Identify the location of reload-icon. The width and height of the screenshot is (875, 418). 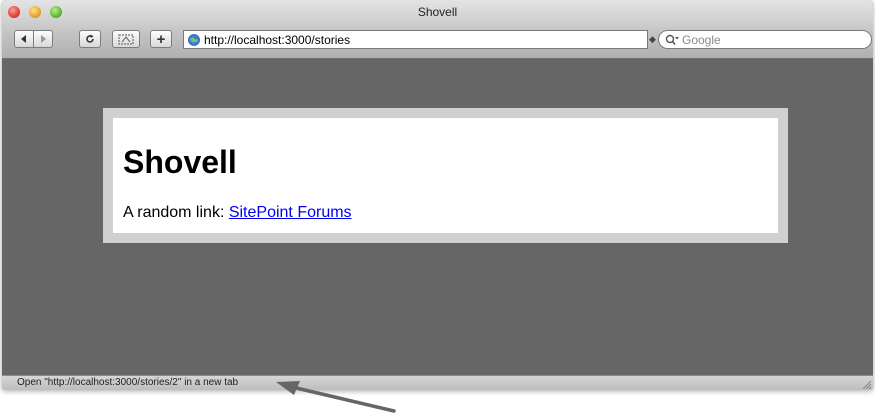
(90, 38).